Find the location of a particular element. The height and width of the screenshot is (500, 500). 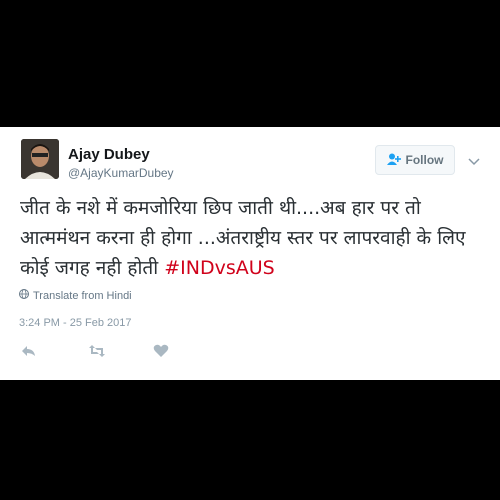

avatar is located at coordinates (40, 159).